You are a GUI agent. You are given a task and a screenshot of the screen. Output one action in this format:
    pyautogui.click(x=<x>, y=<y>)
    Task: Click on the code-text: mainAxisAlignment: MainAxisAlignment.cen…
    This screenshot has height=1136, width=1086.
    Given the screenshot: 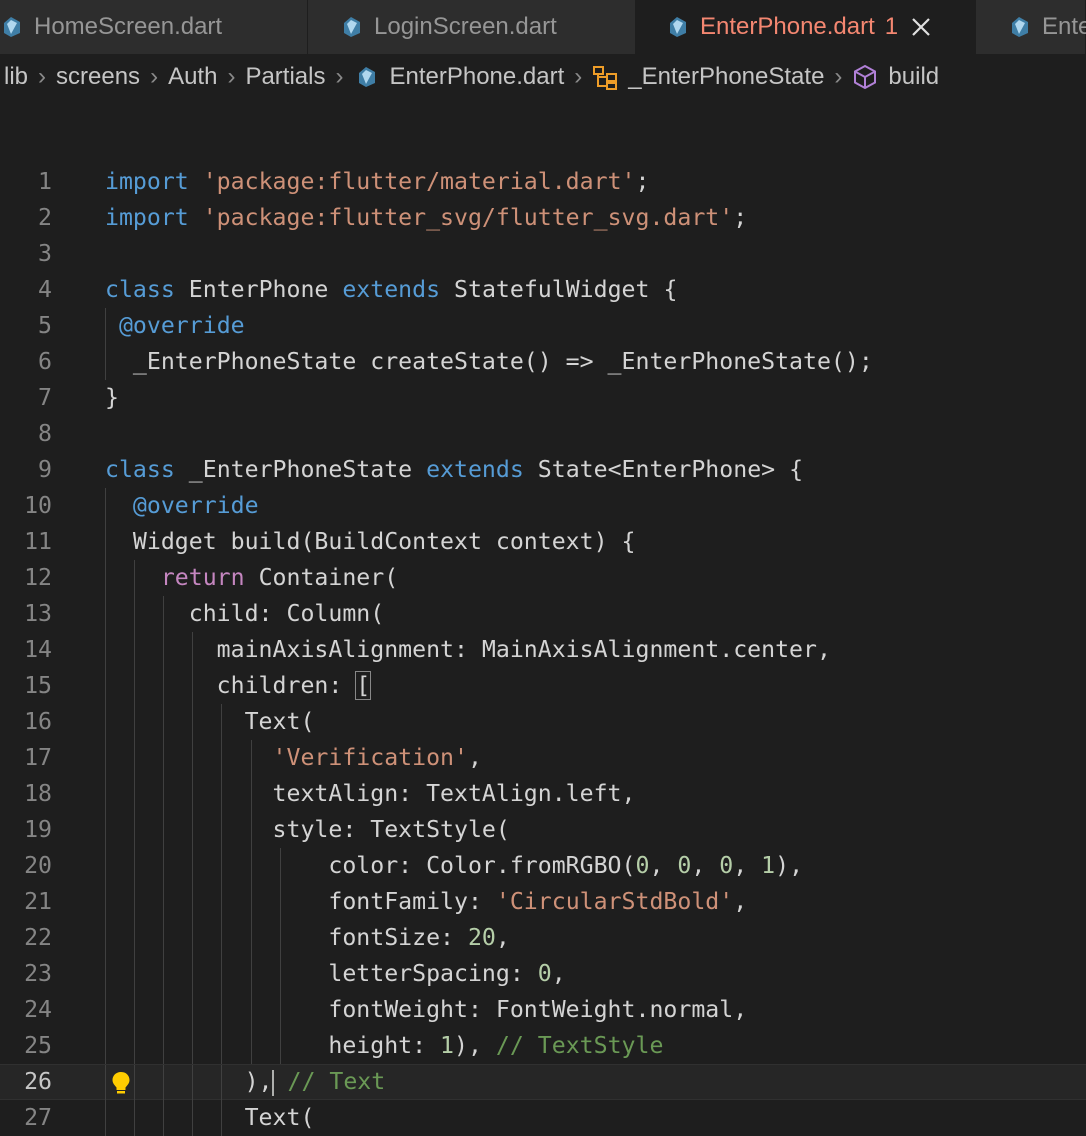 What is the action you would take?
    pyautogui.click(x=468, y=650)
    